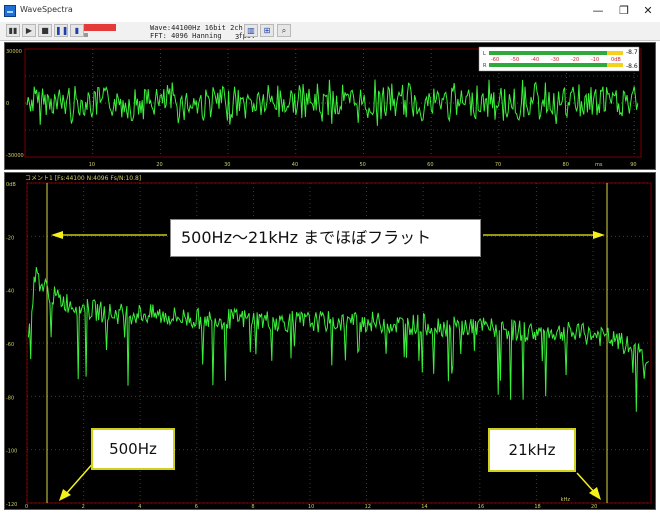  Describe the element at coordinates (615, 53) in the screenshot. I see `meter-peak-left` at that location.